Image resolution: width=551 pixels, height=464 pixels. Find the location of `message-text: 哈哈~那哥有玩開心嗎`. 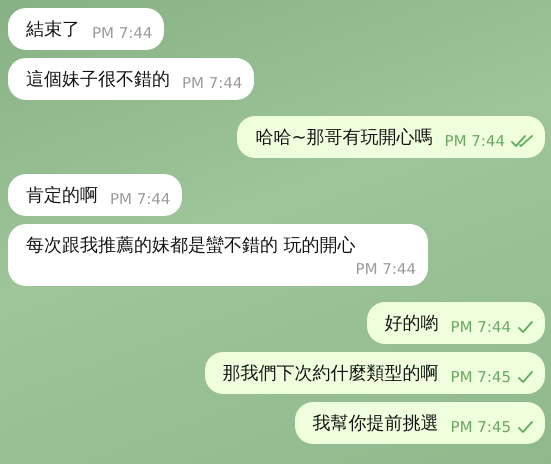

message-text: 哈哈~那哥有玩開心嗎 is located at coordinates (344, 138).